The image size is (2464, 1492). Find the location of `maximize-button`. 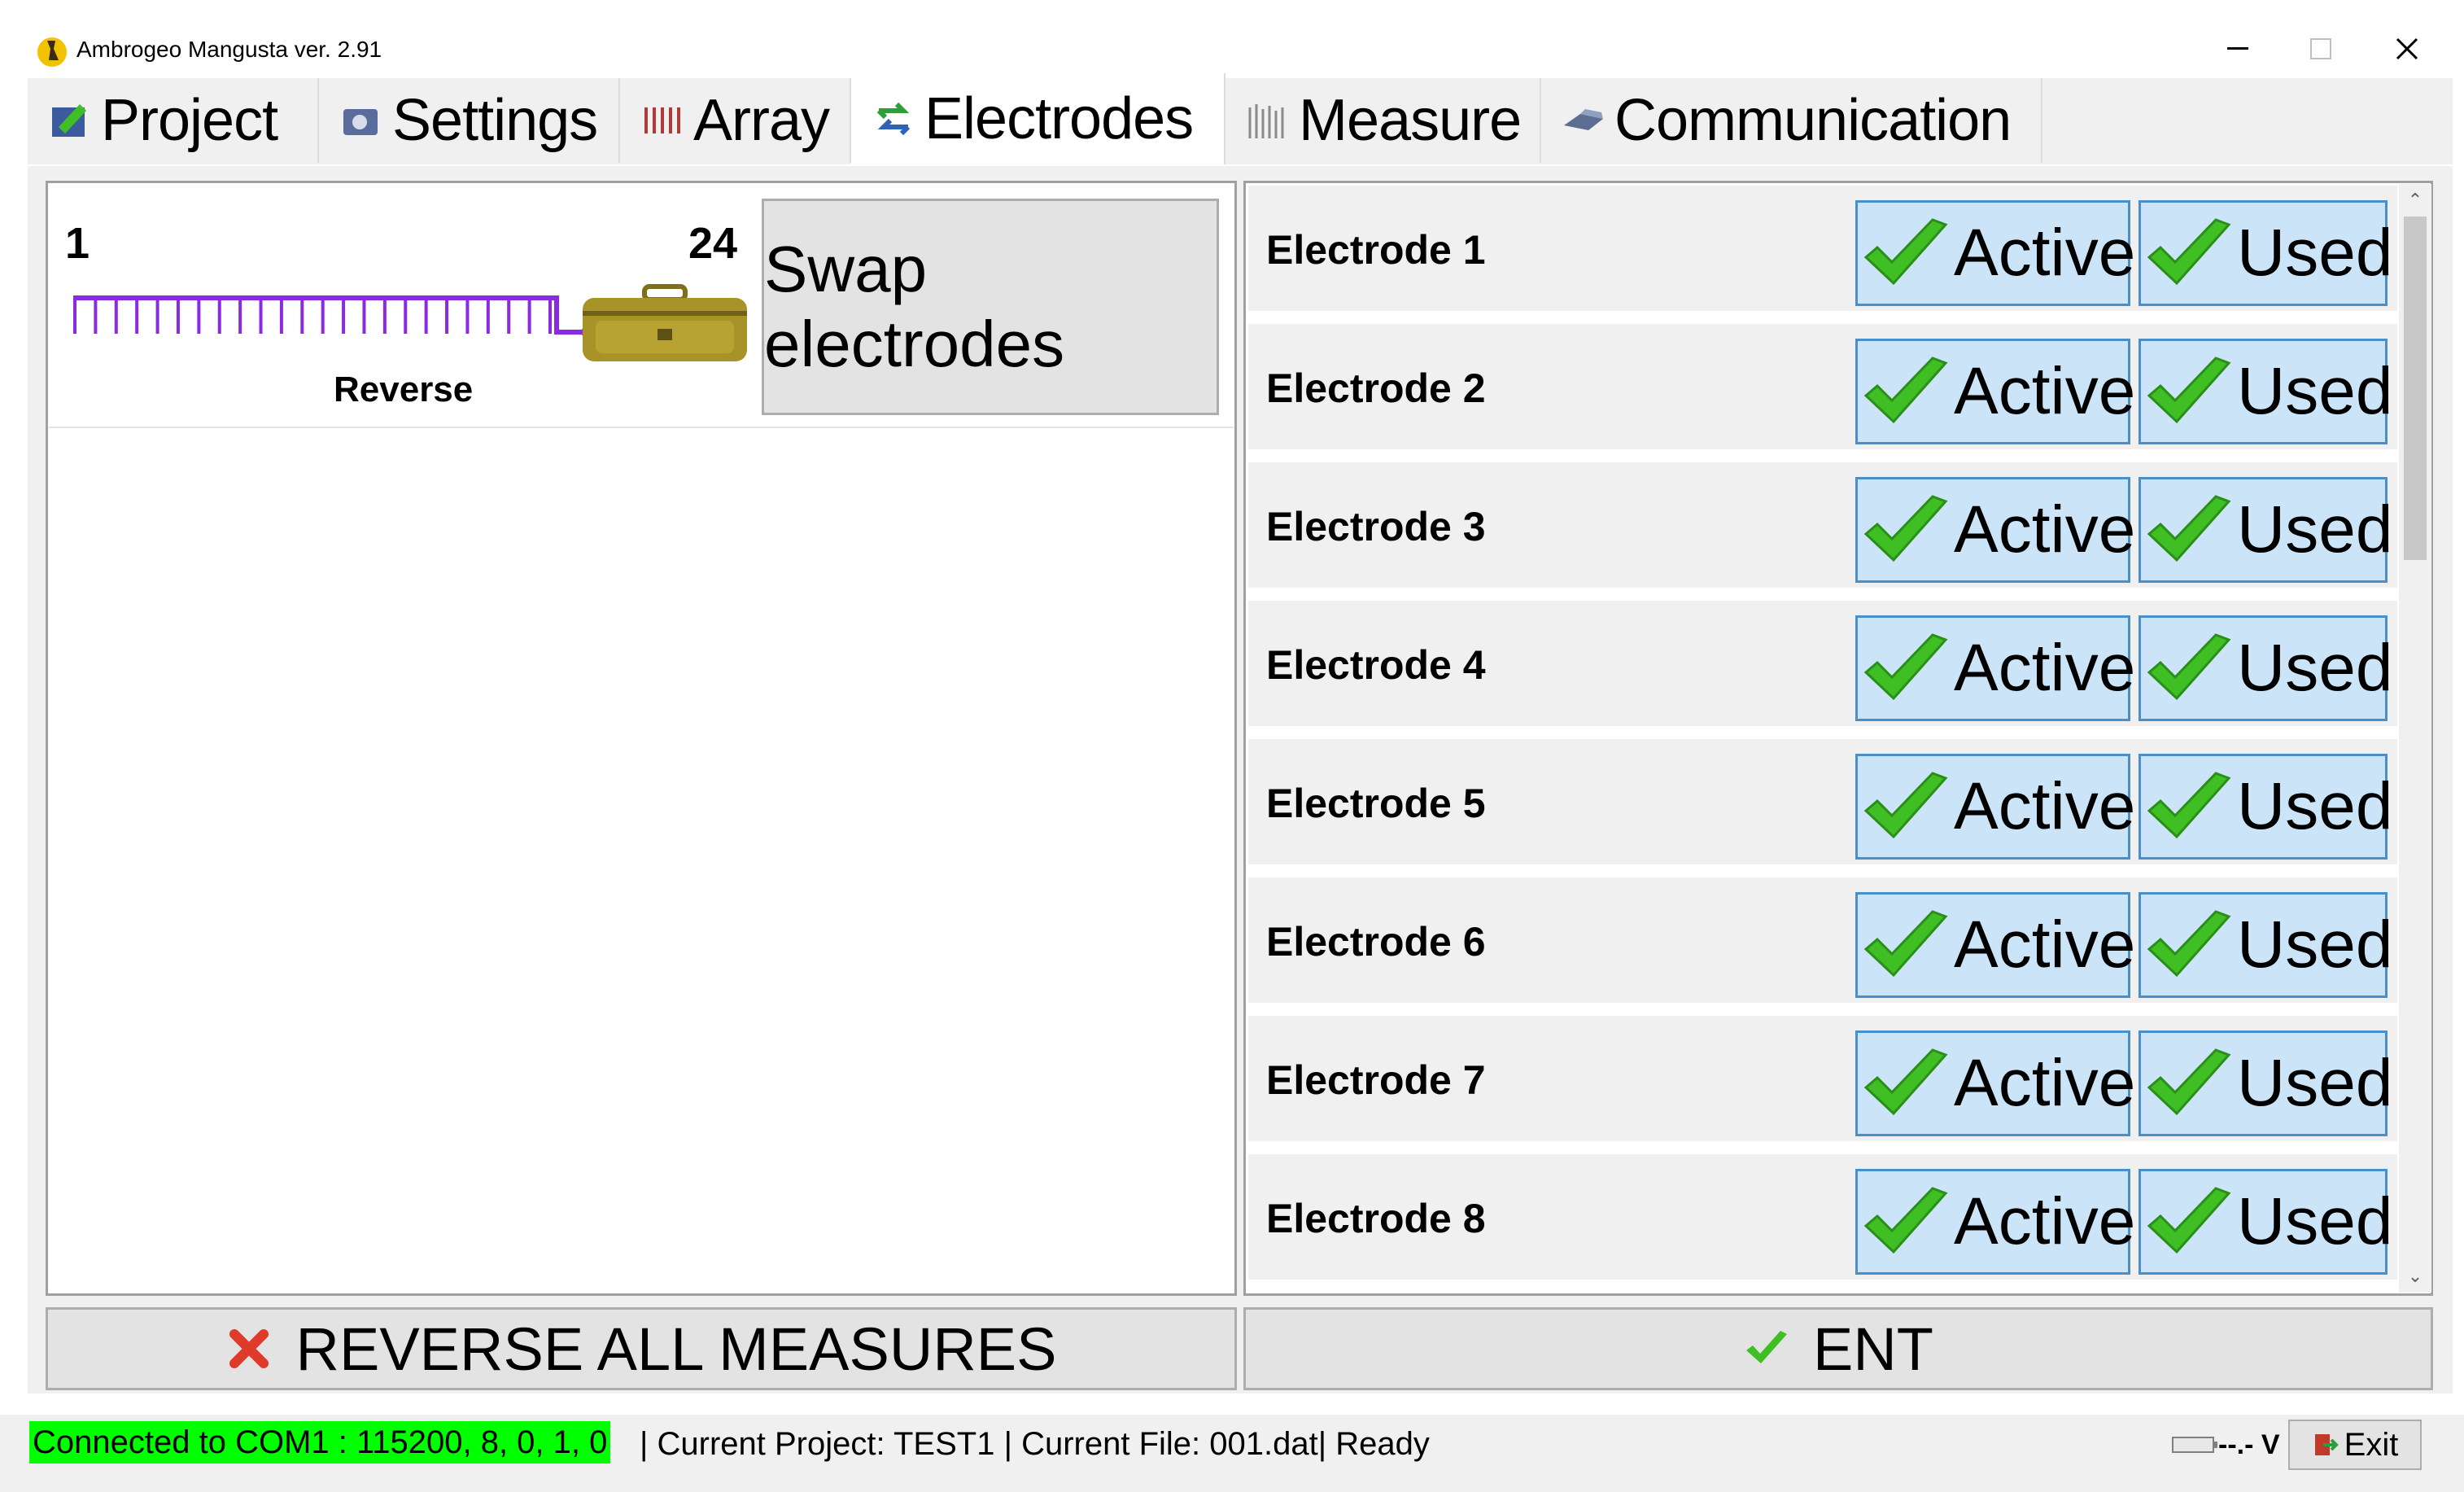

maximize-button is located at coordinates (2320, 48).